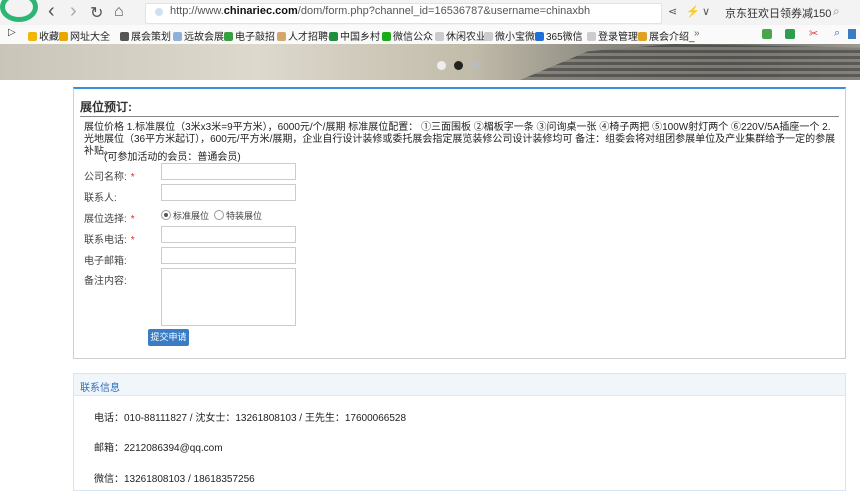 Image resolution: width=860 pixels, height=491 pixels. What do you see at coordinates (693, 11) in the screenshot?
I see `speed-mode-icon: ⚡` at bounding box center [693, 11].